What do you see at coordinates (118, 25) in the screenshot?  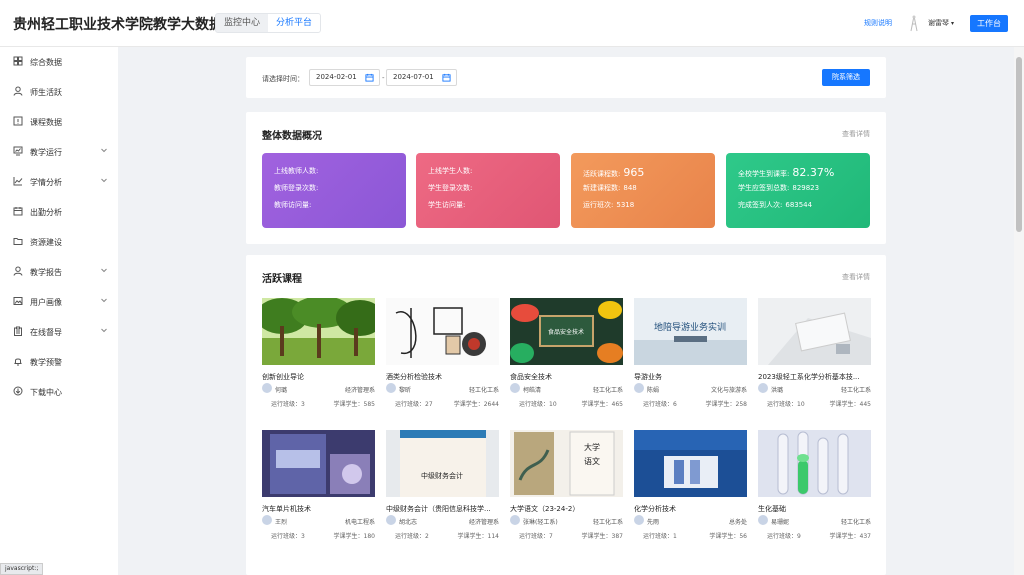 I see `app-title: 贵州轻工职业技术学院教学大数据` at bounding box center [118, 25].